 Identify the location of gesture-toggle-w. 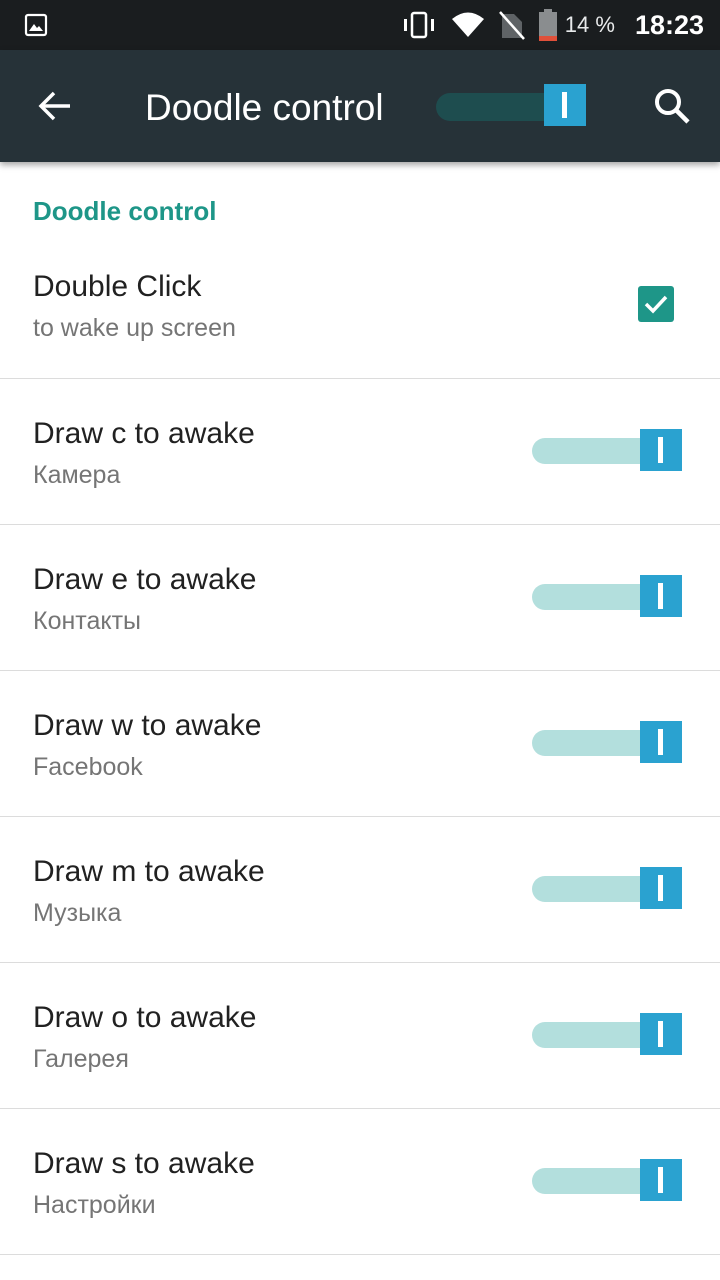
(608, 743).